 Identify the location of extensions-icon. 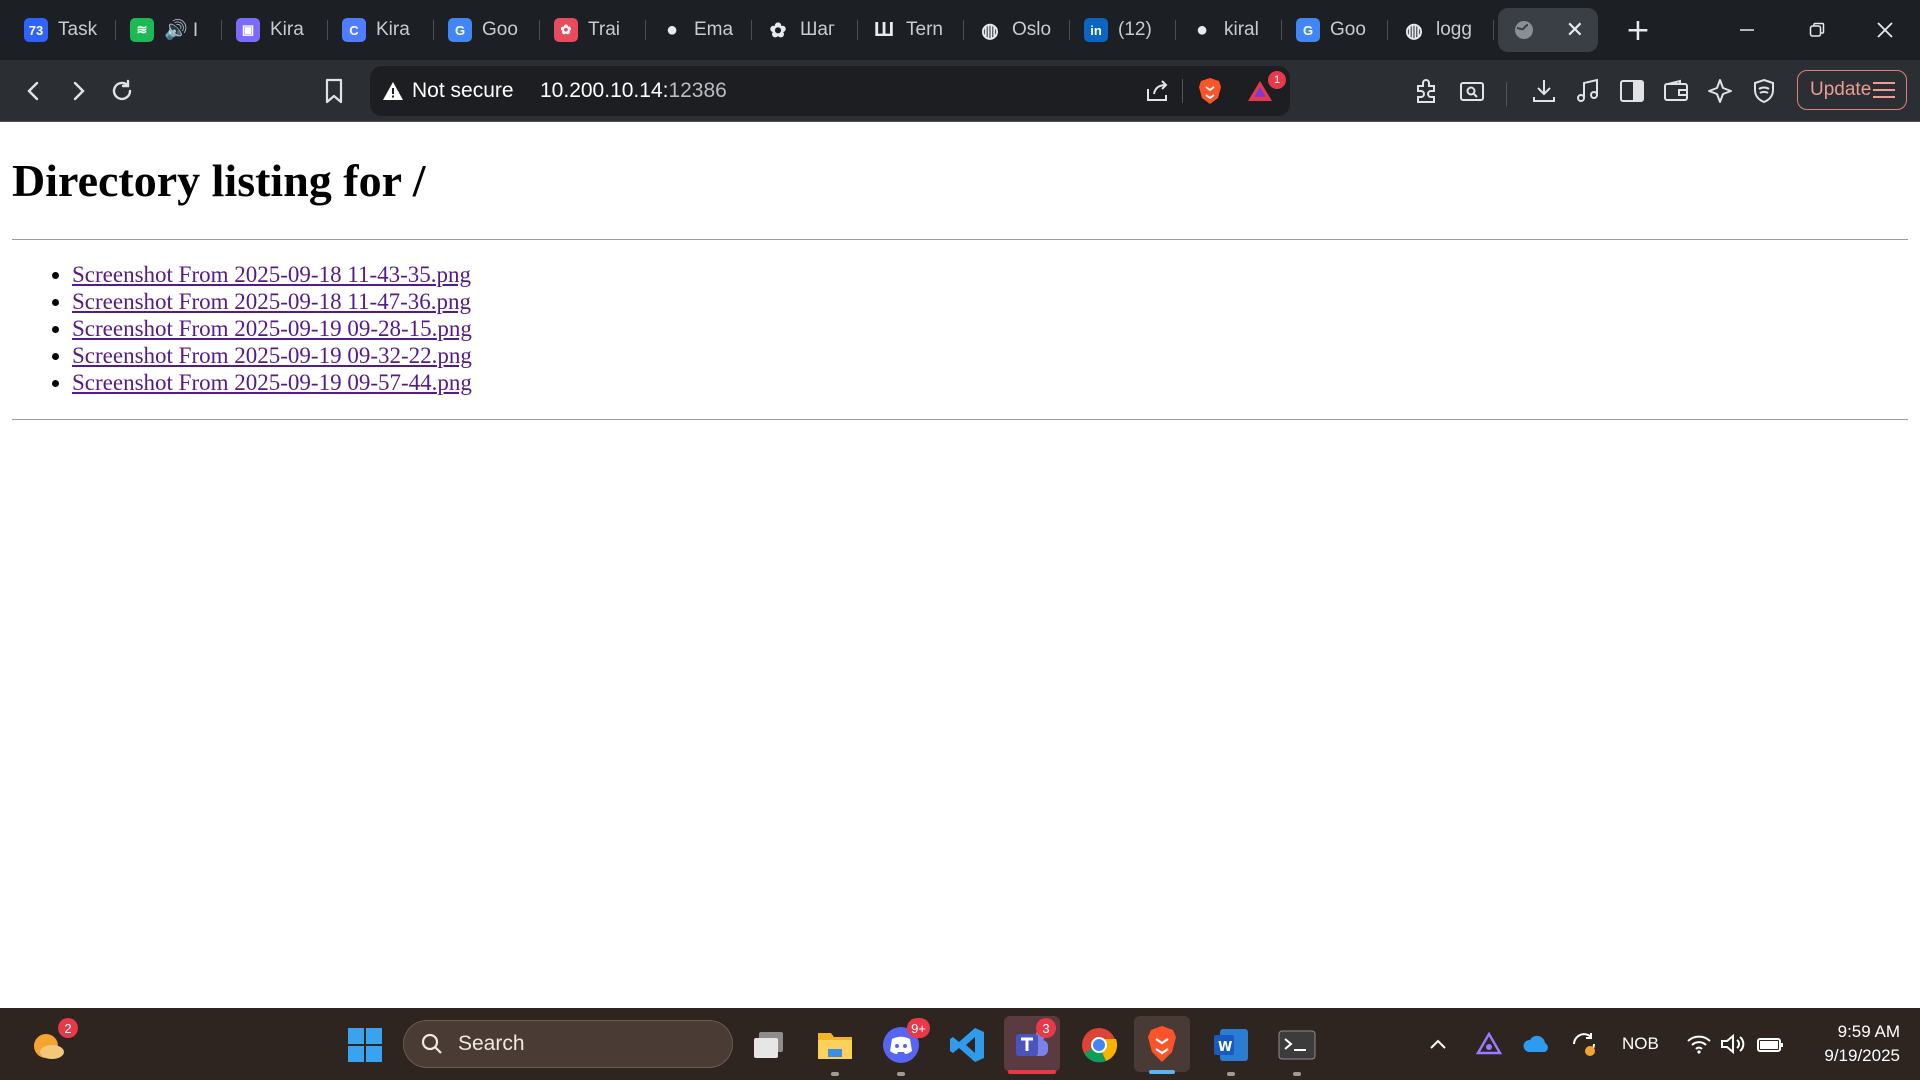
(1426, 91).